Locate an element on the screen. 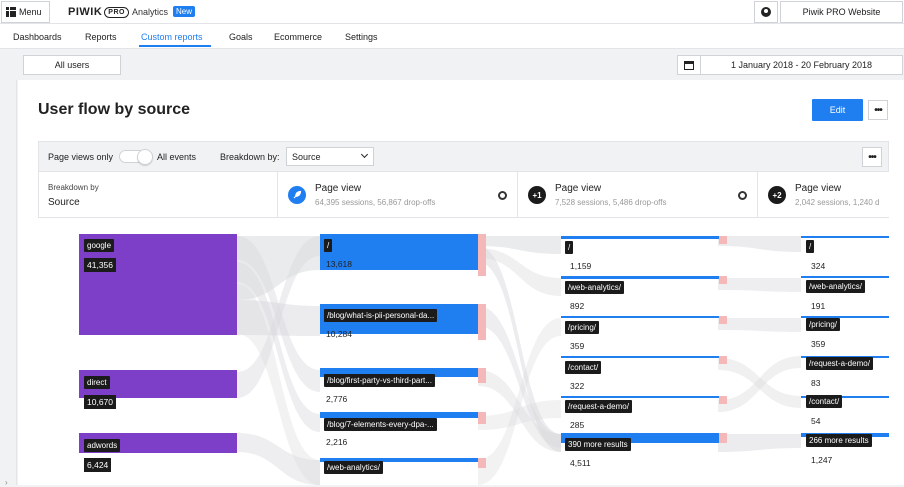  page-value: 285 is located at coordinates (577, 425).